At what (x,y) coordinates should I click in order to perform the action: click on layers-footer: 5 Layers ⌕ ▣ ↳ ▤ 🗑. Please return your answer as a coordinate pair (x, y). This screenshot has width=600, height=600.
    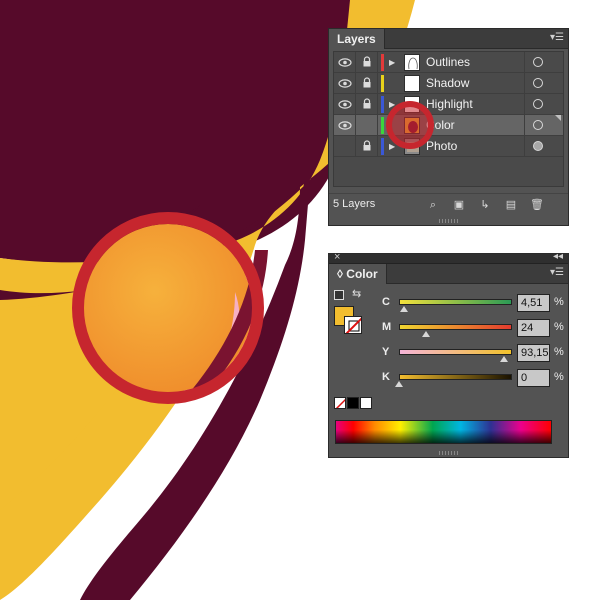
    Looking at the image, I should click on (448, 204).